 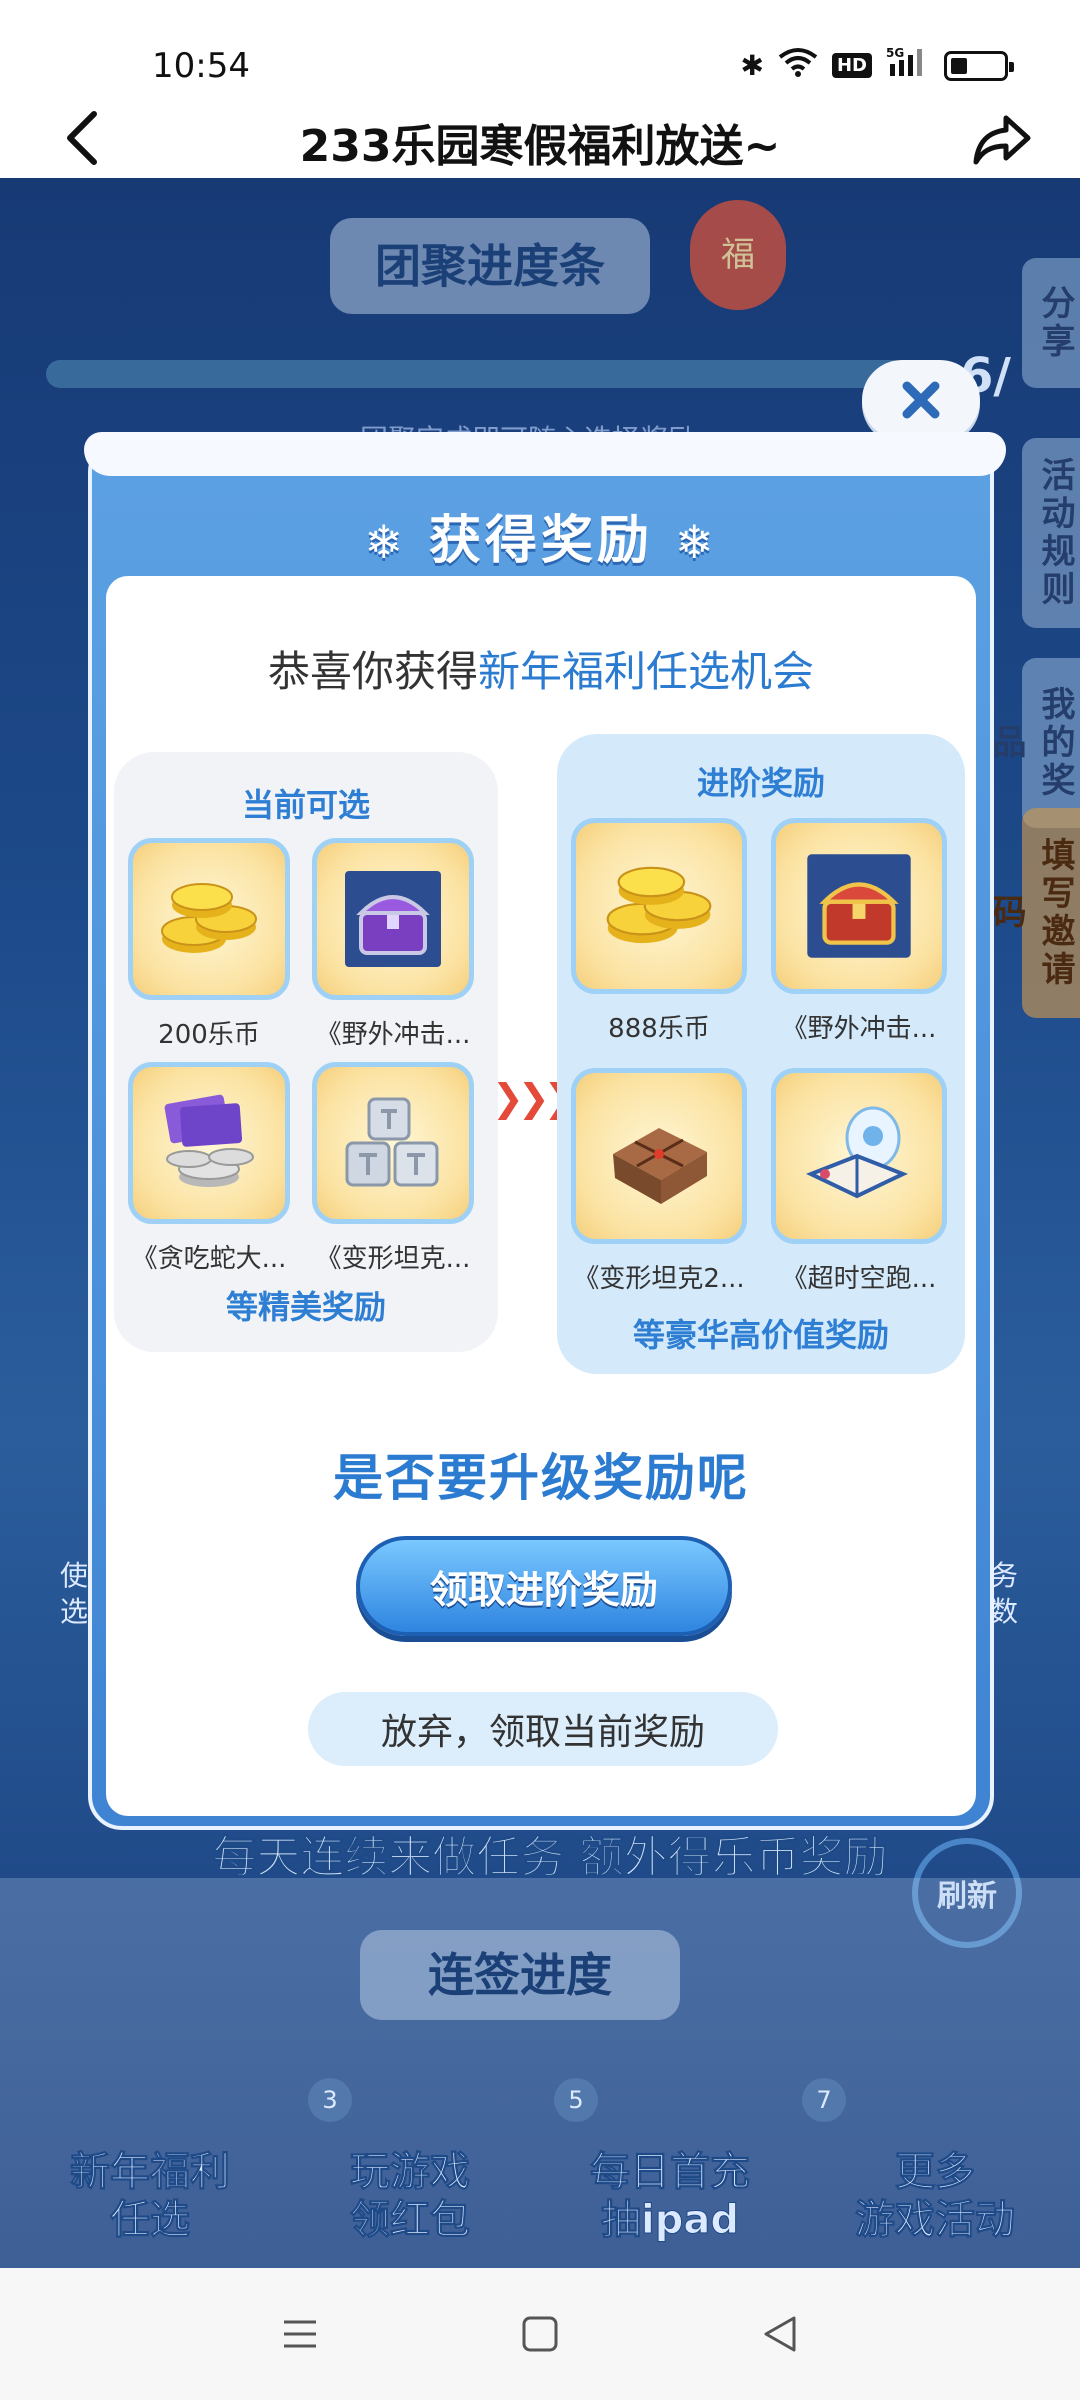 I want to click on back-nav-button, so click(x=780, y=2334).